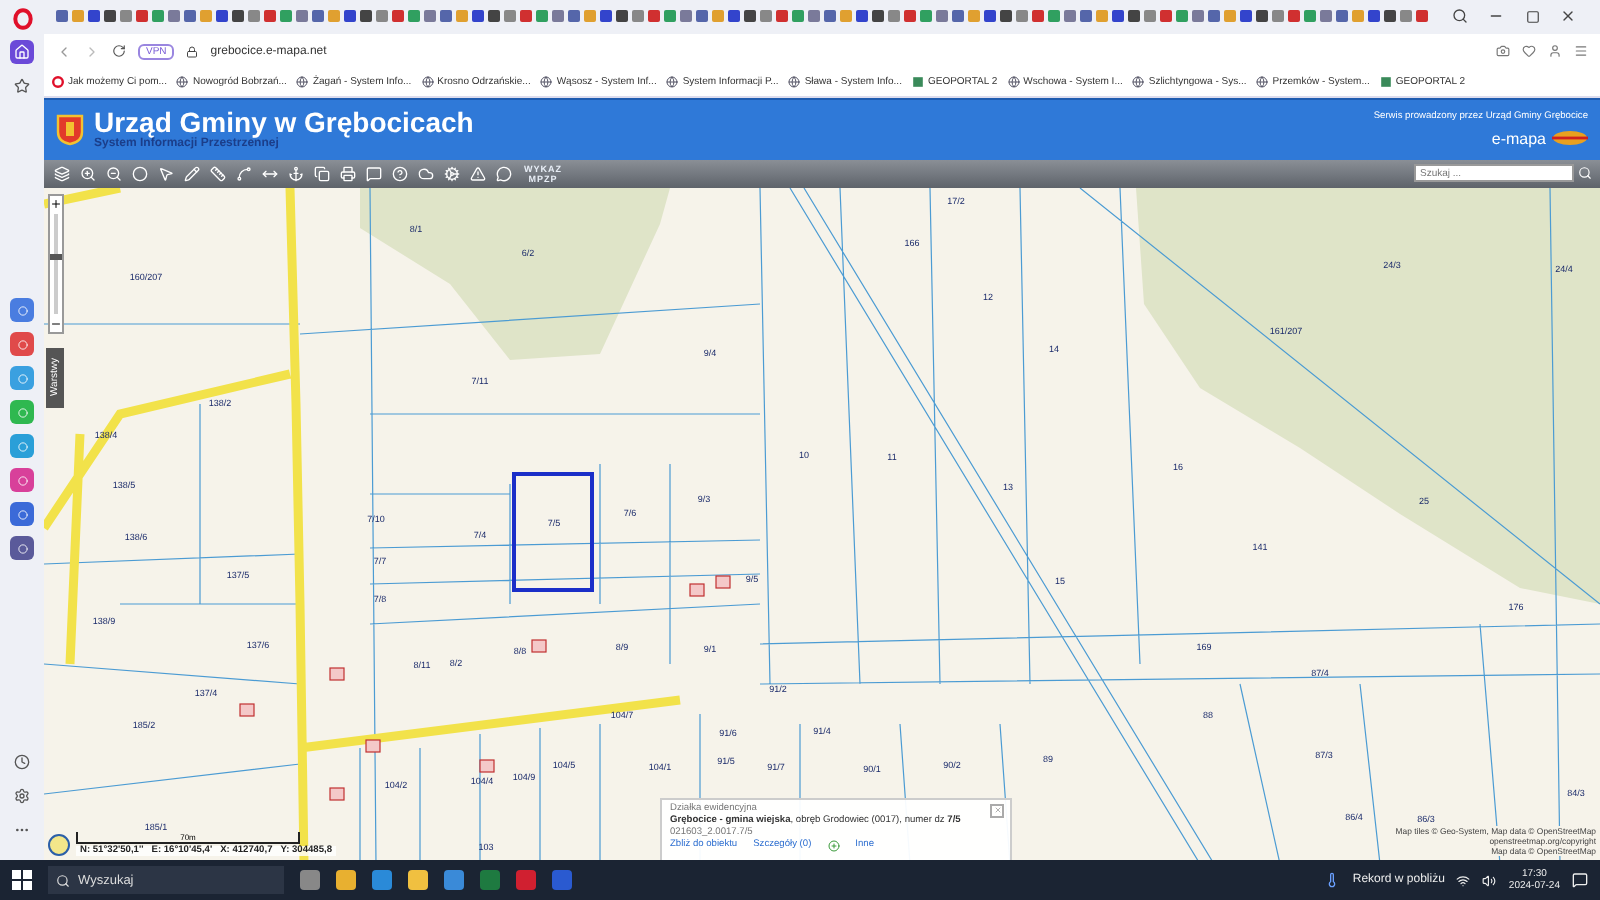 The height and width of the screenshot is (900, 1600). Describe the element at coordinates (56, 256) in the screenshot. I see `zoom-slider-thumb` at that location.